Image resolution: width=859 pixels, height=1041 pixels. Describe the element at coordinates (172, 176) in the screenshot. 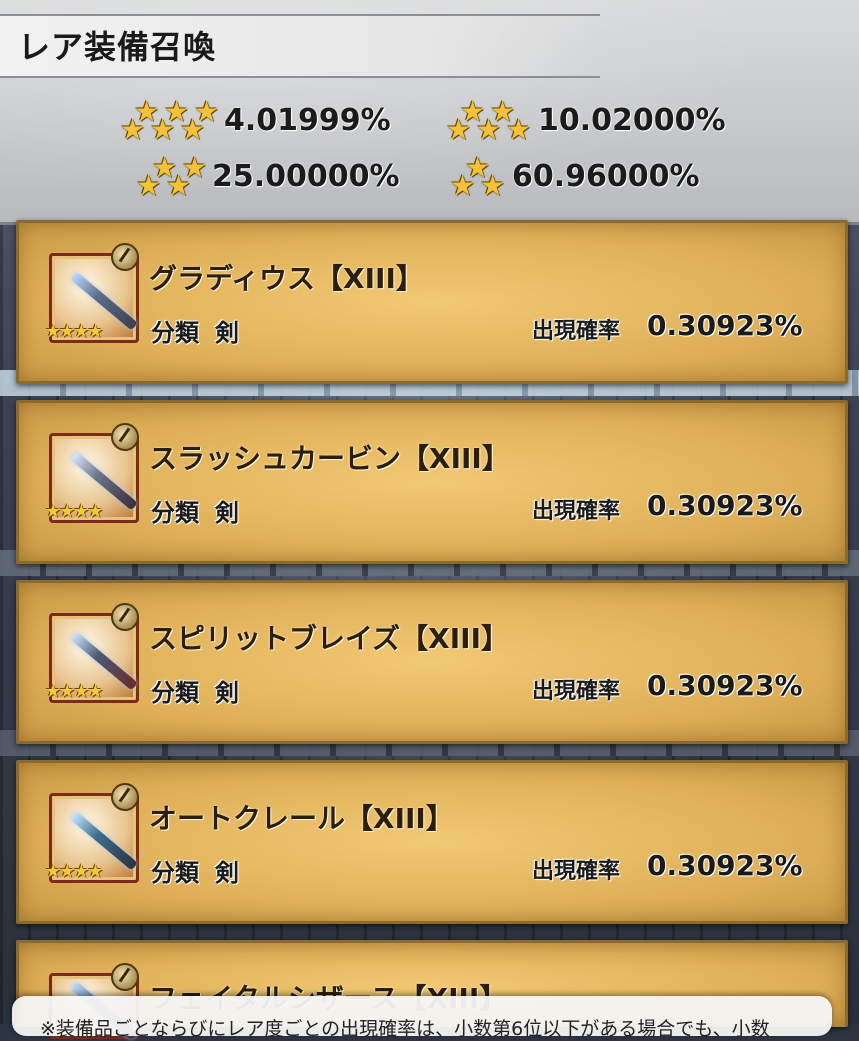

I see `rarity-stars-icon: ★ ★ ★ ★` at that location.